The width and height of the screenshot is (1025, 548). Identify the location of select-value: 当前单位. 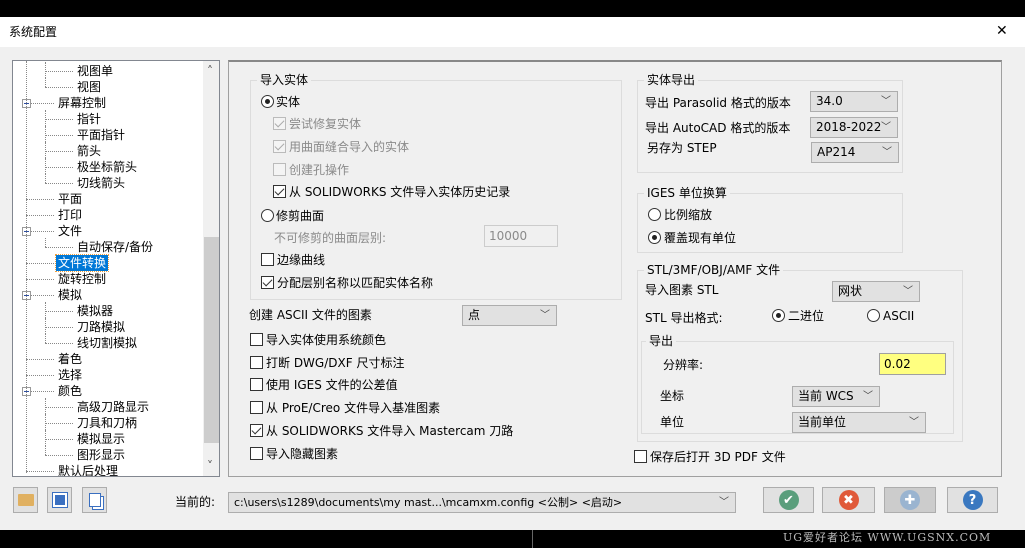
(822, 422).